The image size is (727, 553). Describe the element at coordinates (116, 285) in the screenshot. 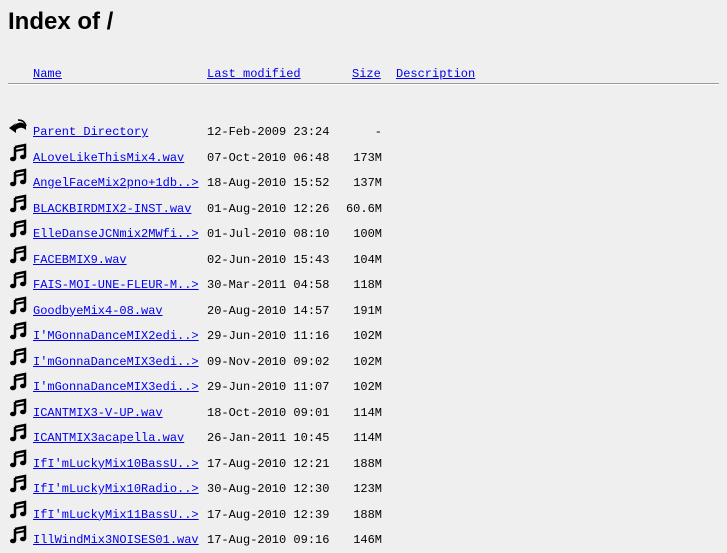

I see `file-link: FAIS-MOI-UNE-FLEUR-M..>` at that location.